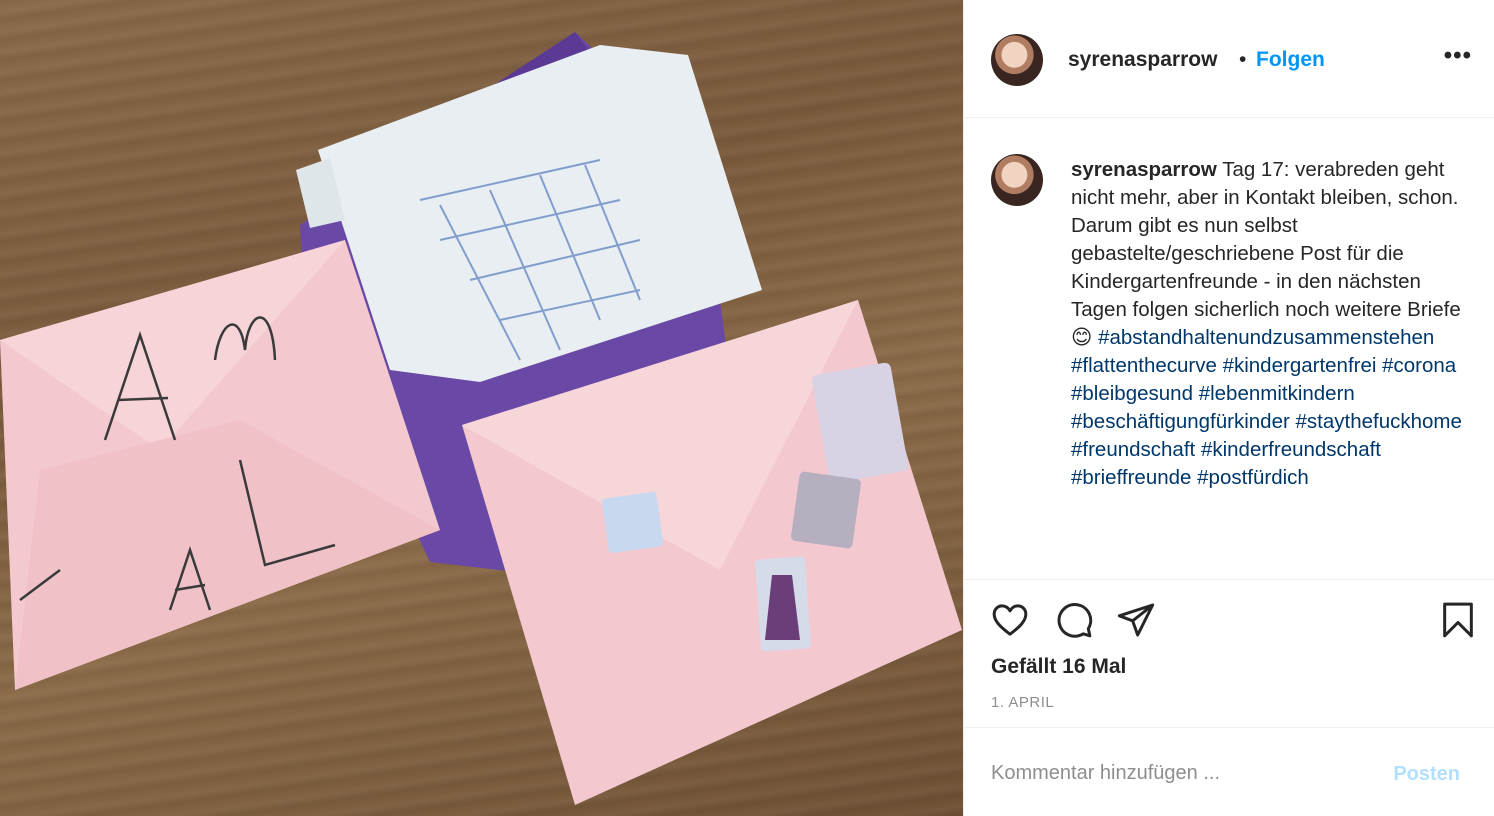 This screenshot has width=1494, height=816. I want to click on post-header: syrenasparrow • Folgen •••, so click(1229, 59).